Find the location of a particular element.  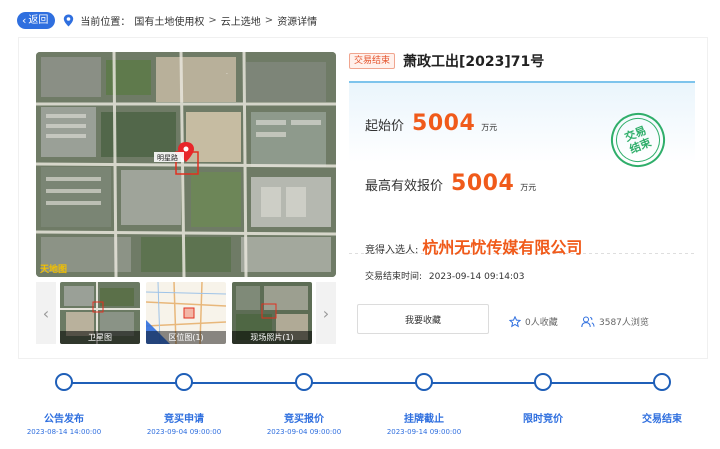

end-time-row: 交易结束时间: 2023-09-14 09:14:03 is located at coordinates (445, 275).